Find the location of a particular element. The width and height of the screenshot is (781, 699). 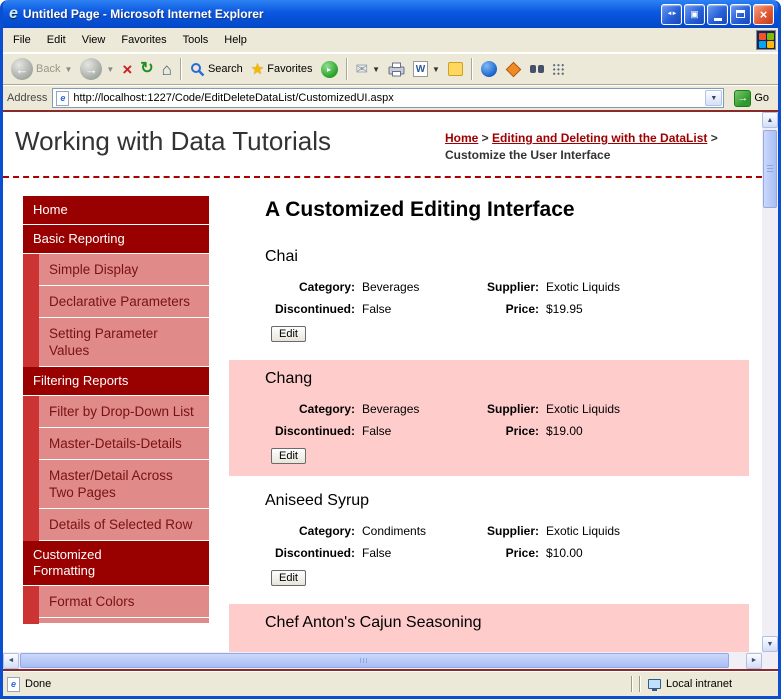

forward-button: → ▼ is located at coordinates (97, 69).